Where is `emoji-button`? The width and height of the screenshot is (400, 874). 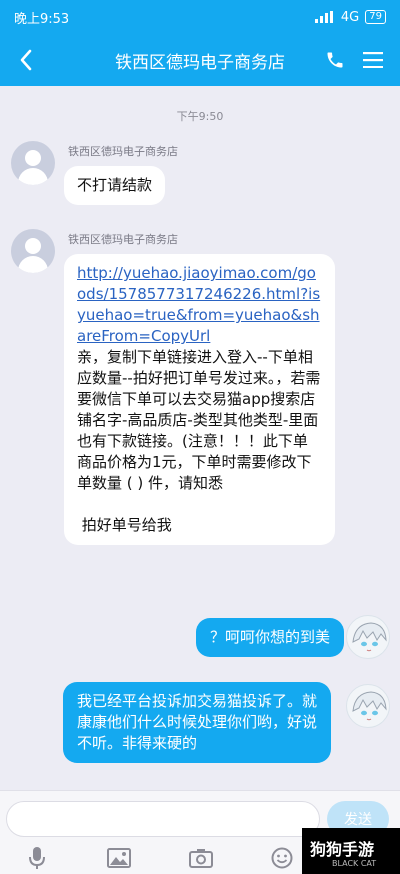
emoji-button is located at coordinates (282, 858).